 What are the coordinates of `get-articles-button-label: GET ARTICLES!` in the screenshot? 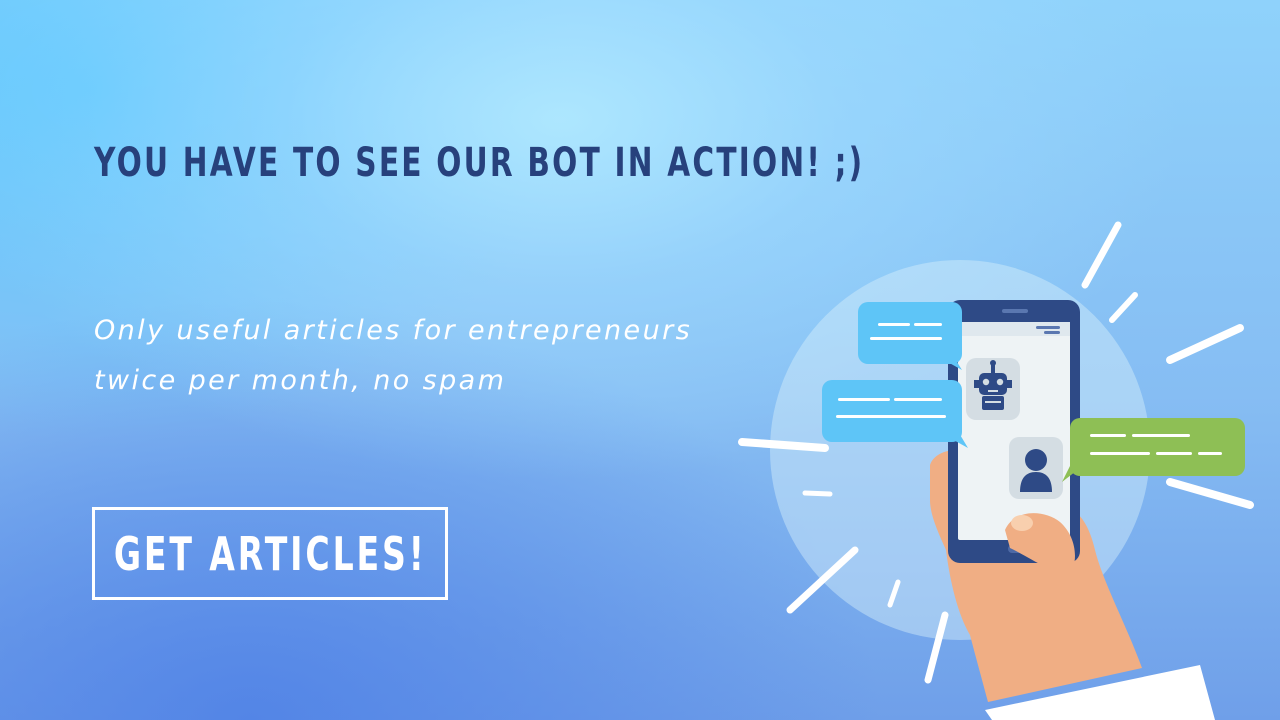 It's located at (270, 553).